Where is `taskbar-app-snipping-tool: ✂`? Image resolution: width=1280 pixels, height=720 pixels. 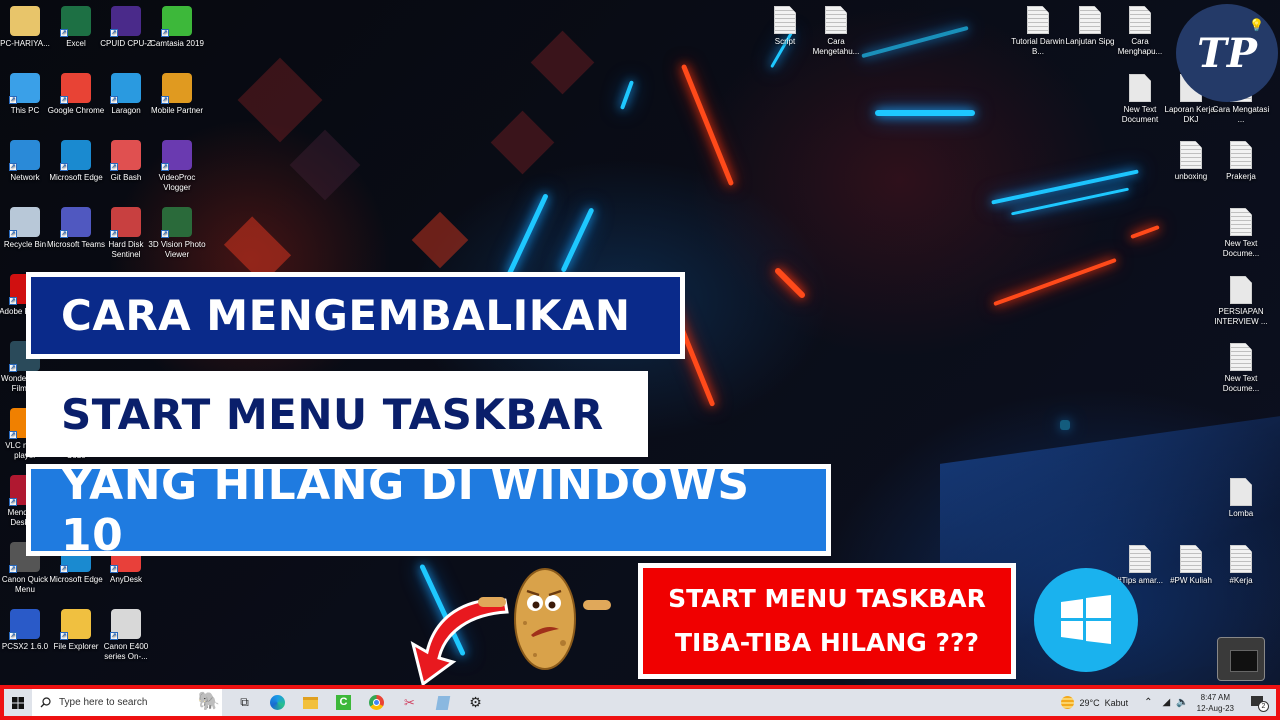
taskbar-app-snipping-tool: ✂ is located at coordinates (409, 702).